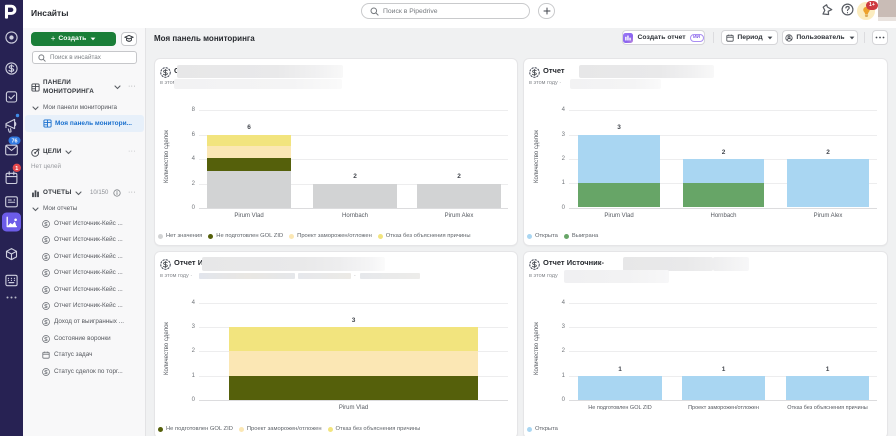 Image resolution: width=896 pixels, height=436 pixels. I want to click on svg-text: 76, so click(14, 142).